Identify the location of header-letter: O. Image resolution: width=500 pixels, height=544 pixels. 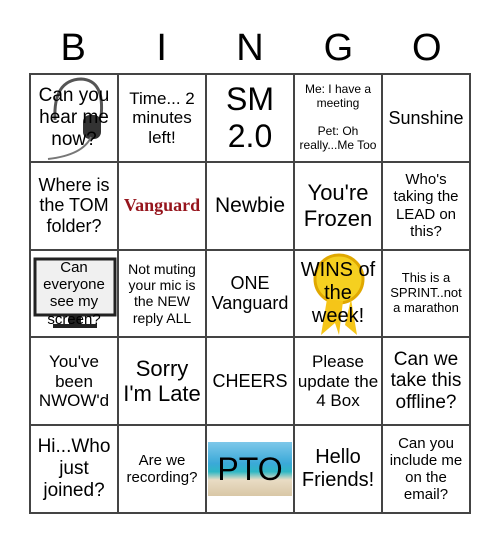
(427, 48).